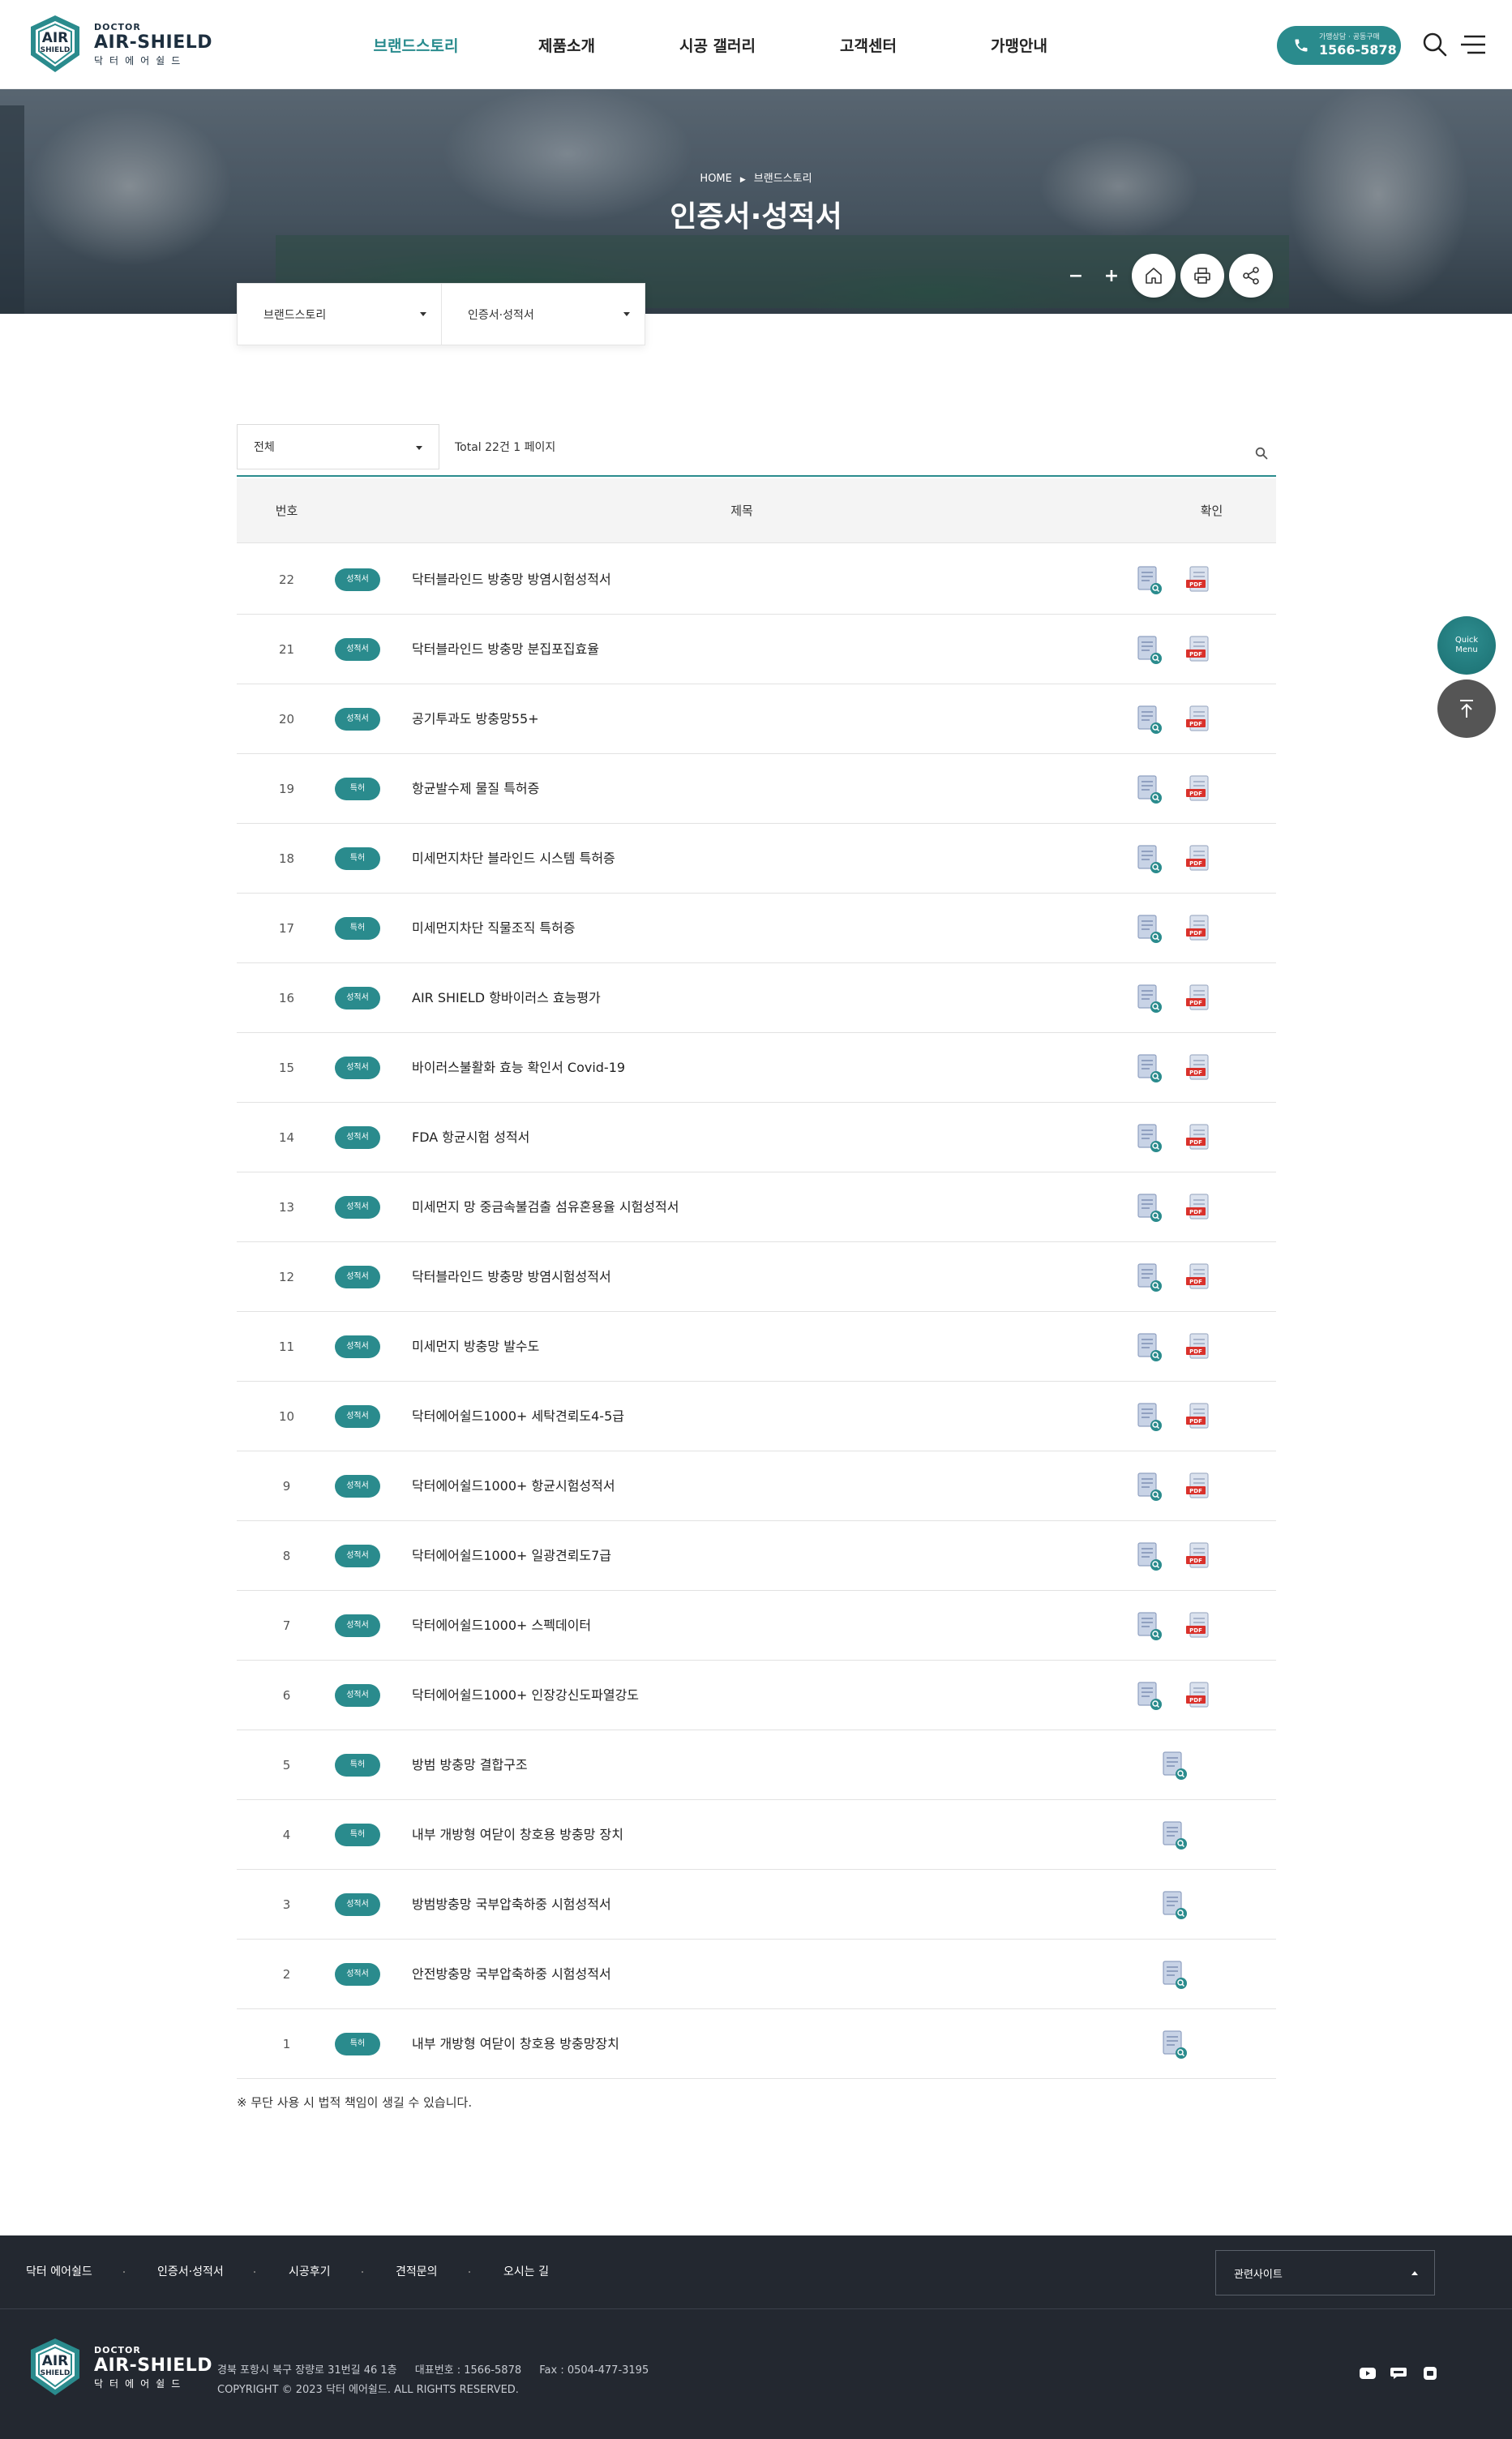 Image resolution: width=1512 pixels, height=2439 pixels. Describe the element at coordinates (515, 2044) in the screenshot. I see `row-title-link: 내부 개방형 여닫이 창호용 방충망장치` at that location.